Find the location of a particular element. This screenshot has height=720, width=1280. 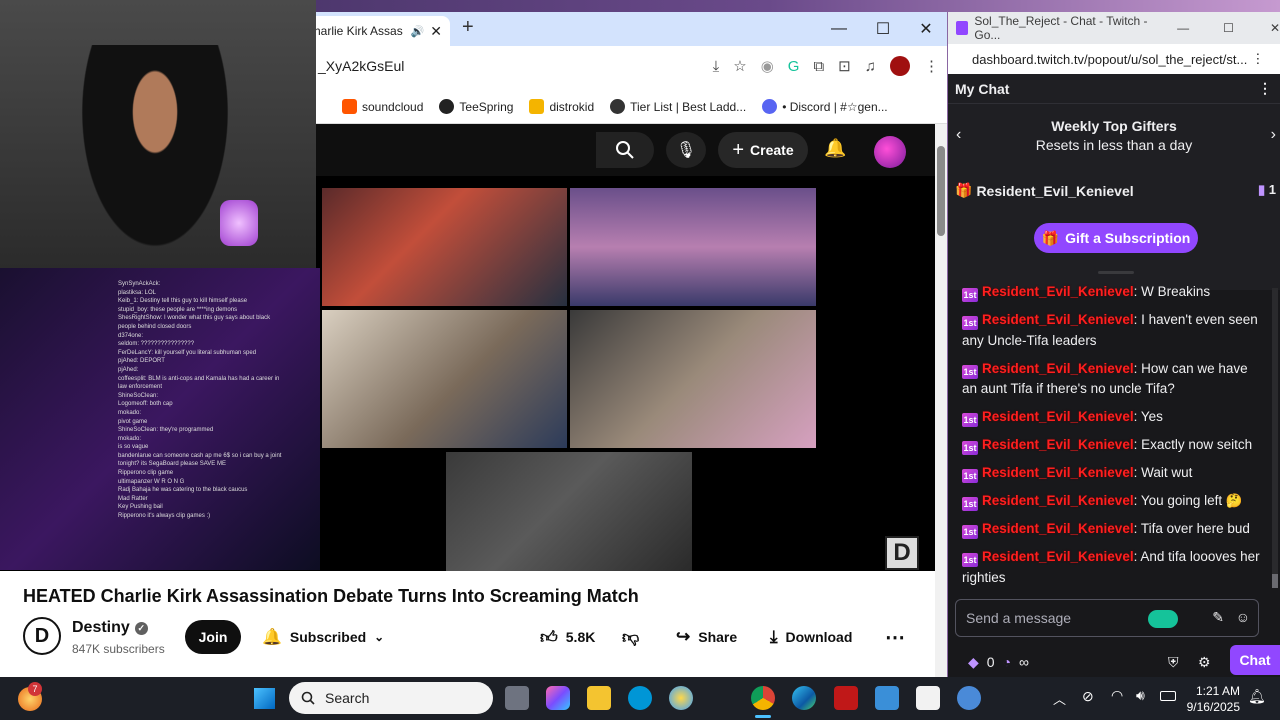

notepad-icon is located at coordinates (928, 698).